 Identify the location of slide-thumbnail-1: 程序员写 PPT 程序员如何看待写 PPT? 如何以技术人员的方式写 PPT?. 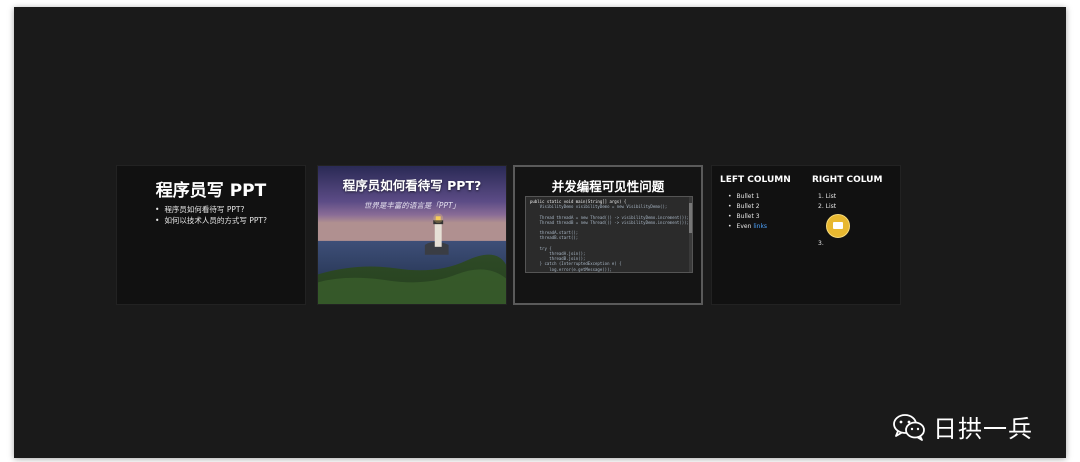
(211, 235).